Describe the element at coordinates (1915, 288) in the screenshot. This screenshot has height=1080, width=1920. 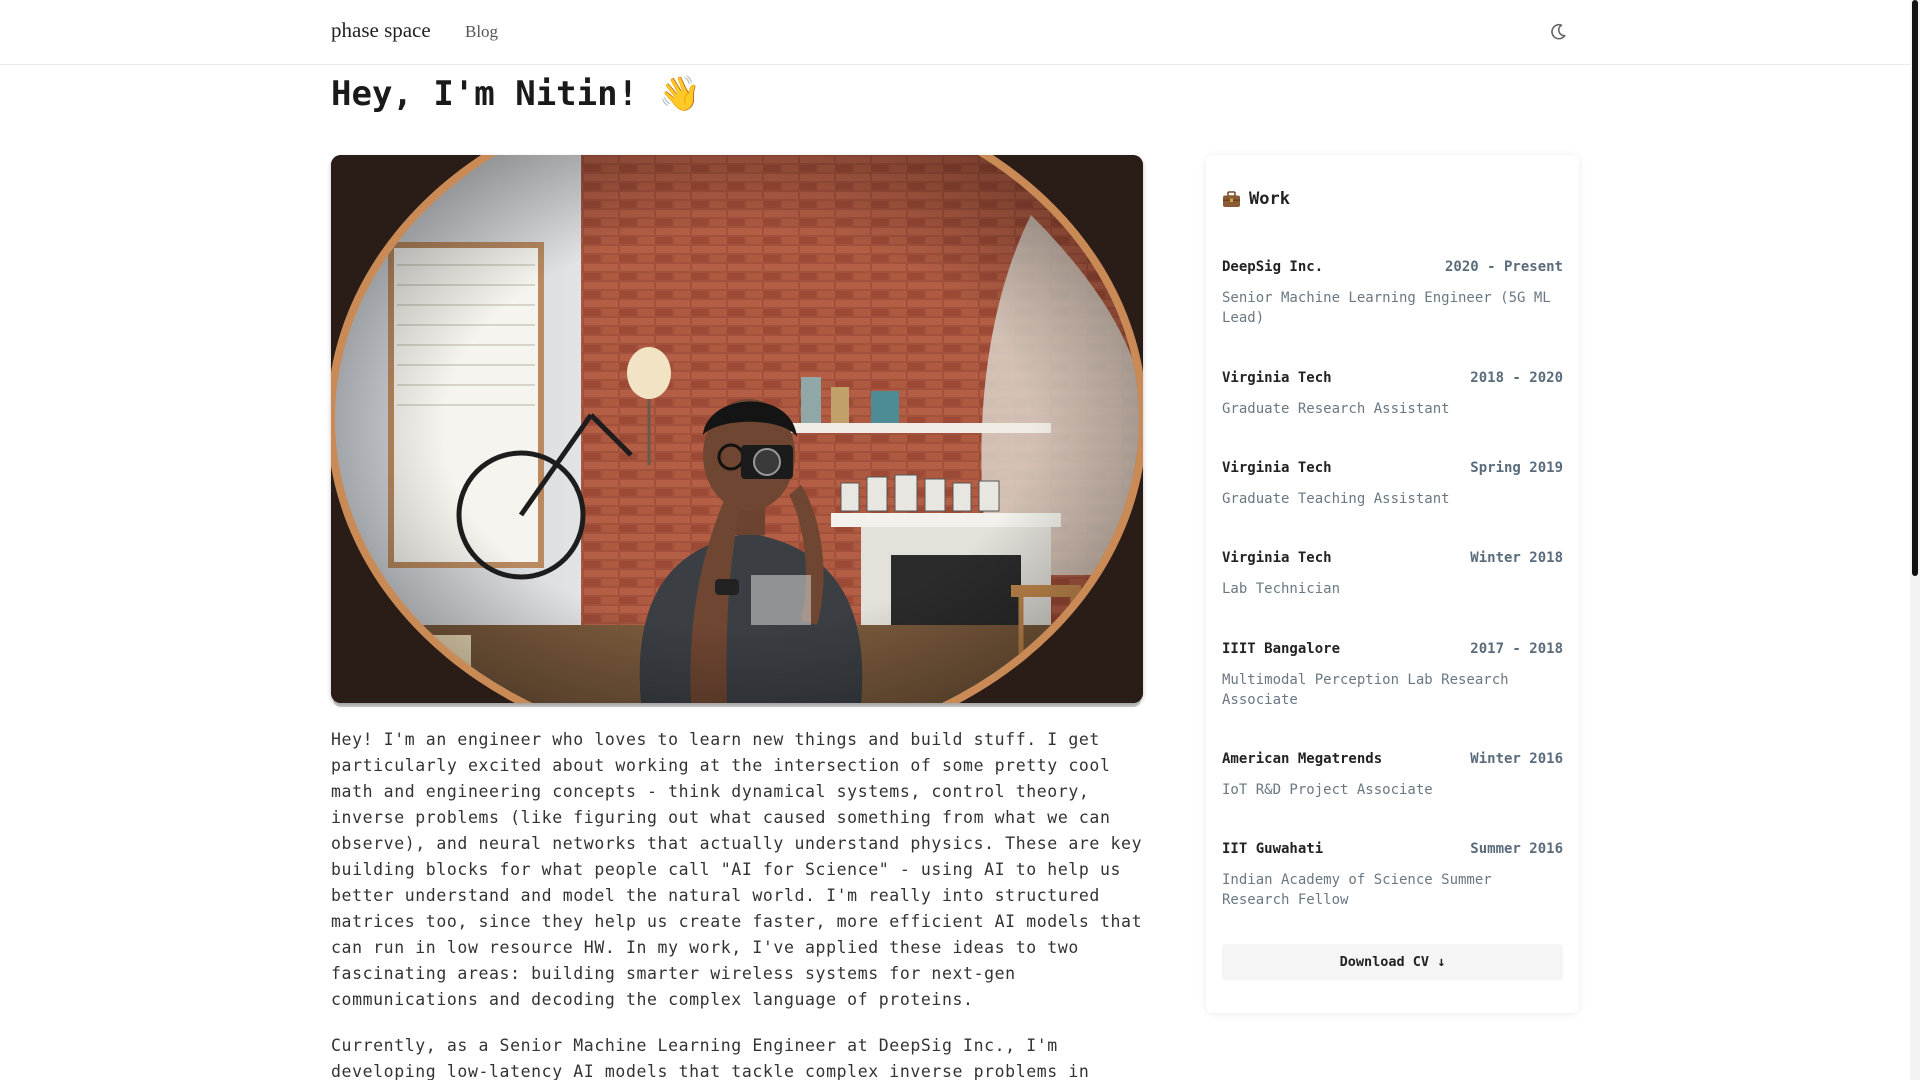
I see `scrollbar-thumb` at that location.